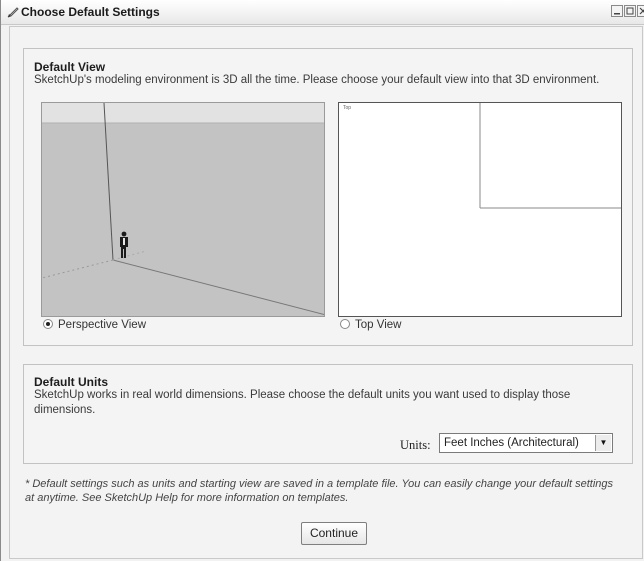 The width and height of the screenshot is (644, 561). I want to click on units-label: Units:, so click(415, 445).